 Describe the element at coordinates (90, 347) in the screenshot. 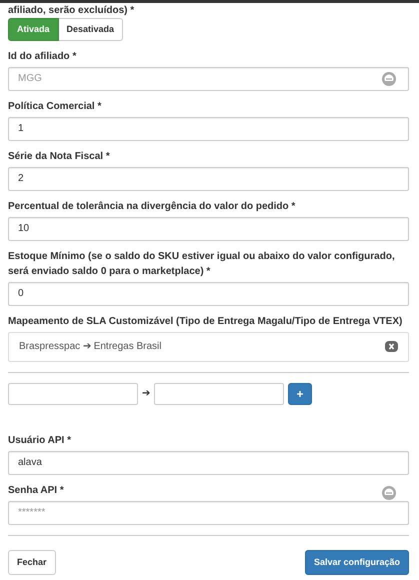

I see `mapping-text: Braspresspac ➔ Entregas Brasil` at that location.